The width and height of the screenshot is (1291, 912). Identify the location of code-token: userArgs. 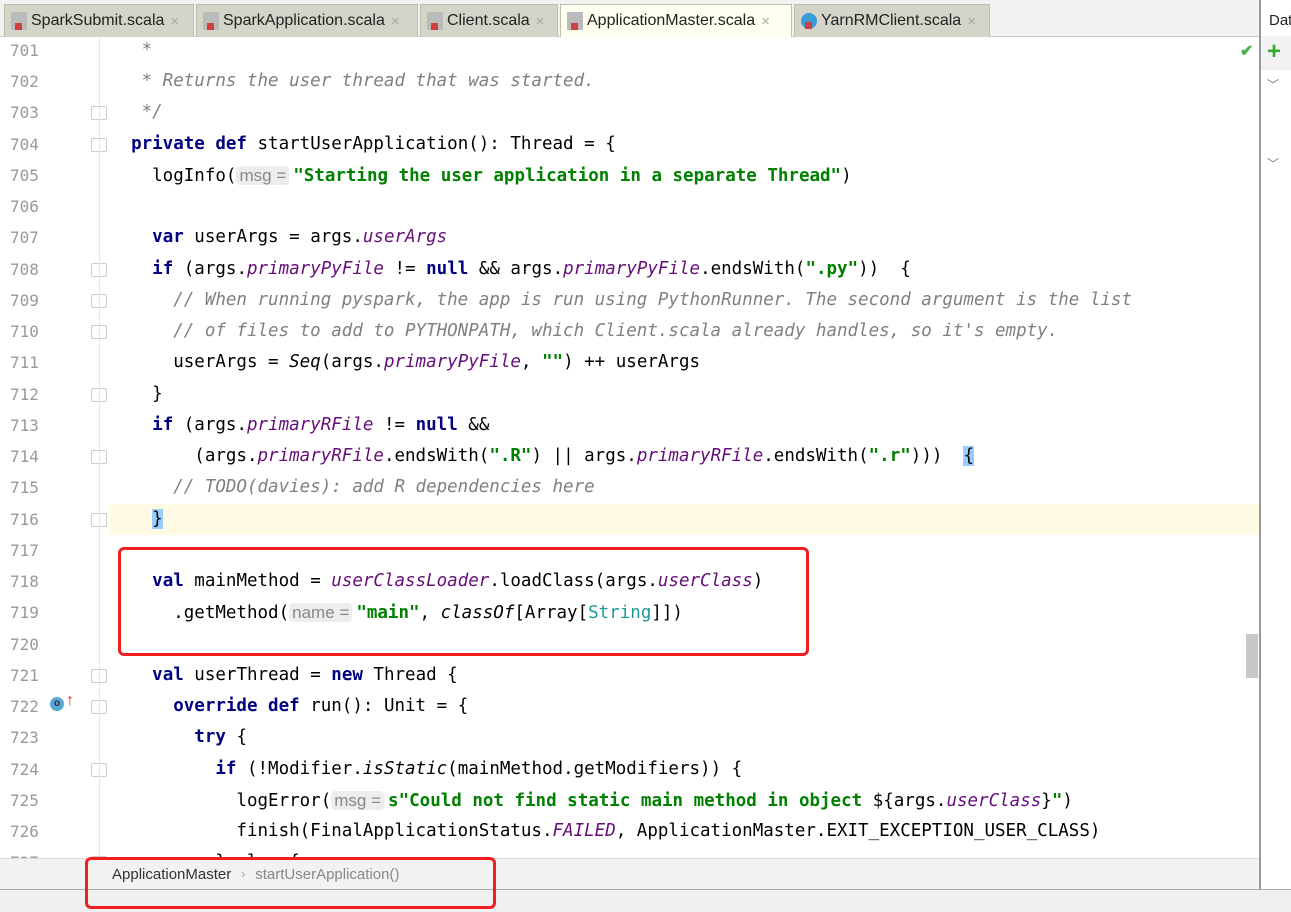
(405, 237).